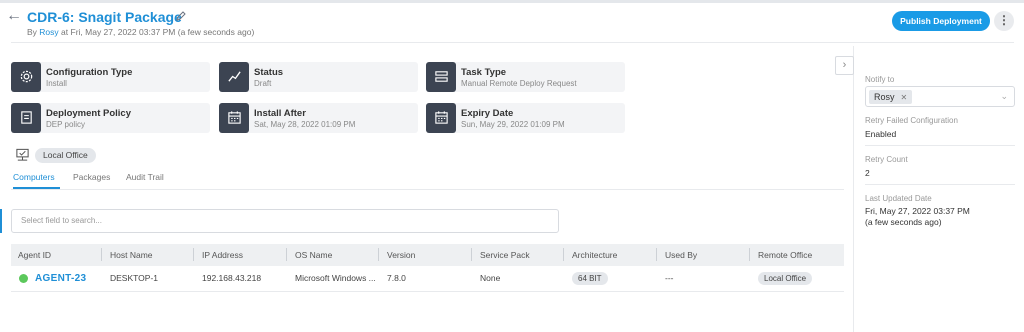  What do you see at coordinates (525, 118) in the screenshot?
I see `card-expiry-date: Expiry Date Sun, May 29, 2022 01:09 PM` at bounding box center [525, 118].